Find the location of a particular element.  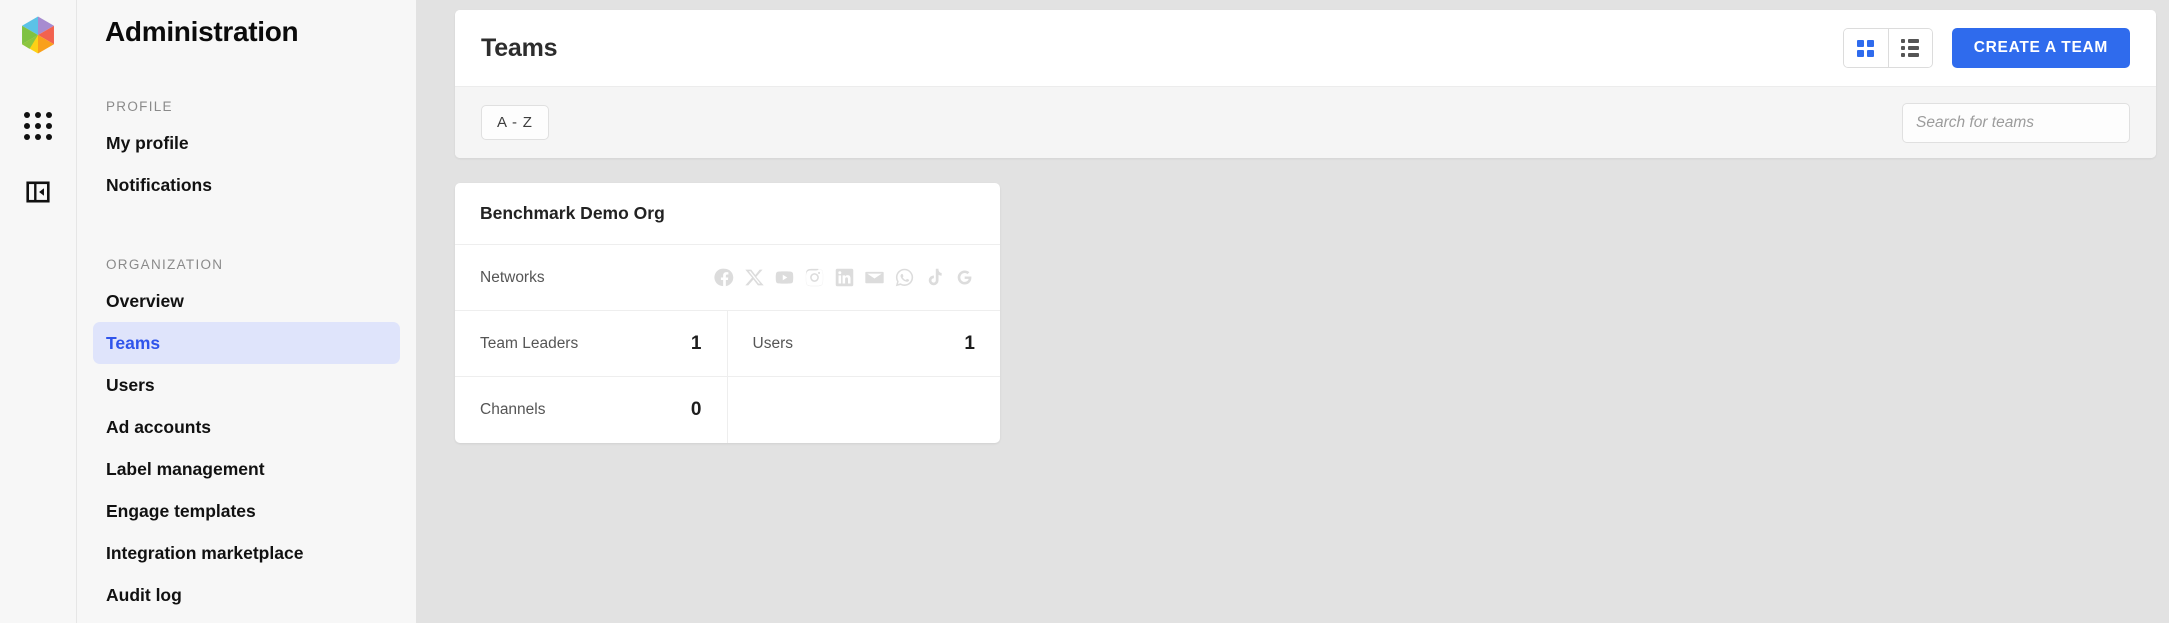

email-icon is located at coordinates (874, 277).